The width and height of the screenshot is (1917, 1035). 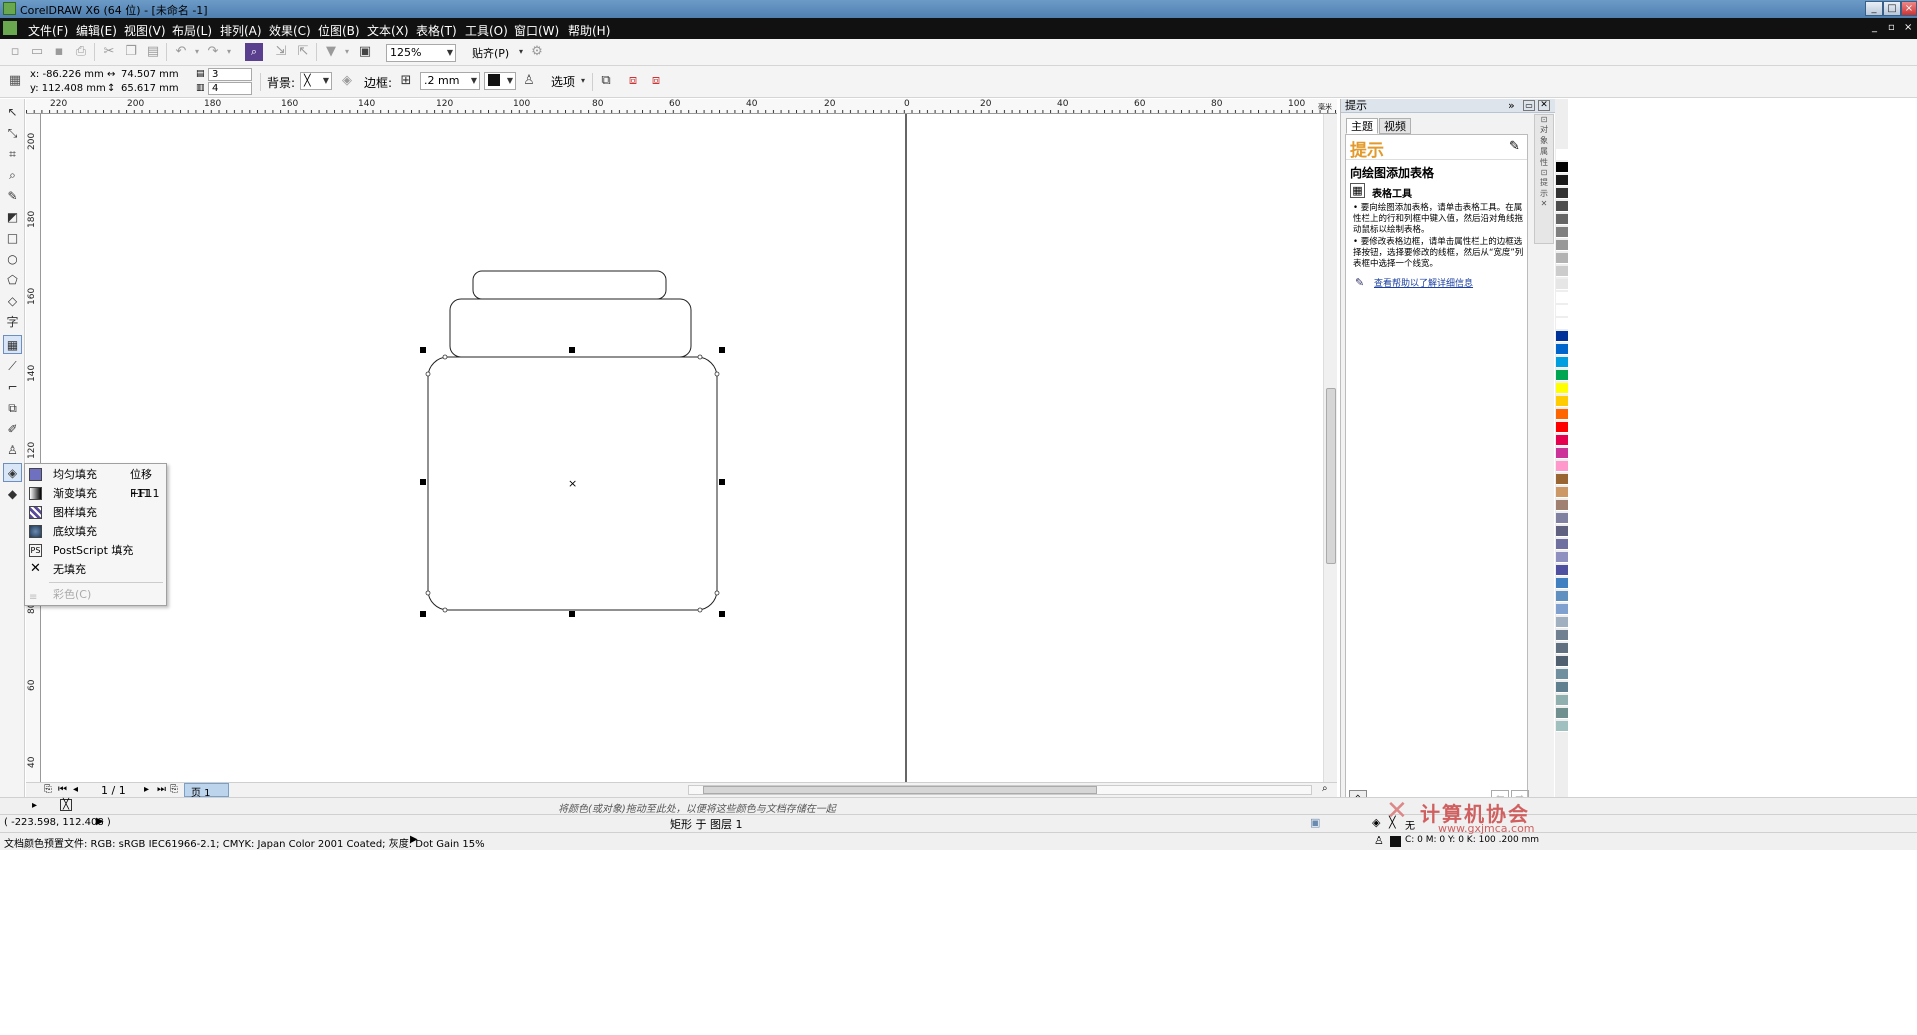 What do you see at coordinates (436, 30) in the screenshot?
I see `menu-table: 表格(T)` at bounding box center [436, 30].